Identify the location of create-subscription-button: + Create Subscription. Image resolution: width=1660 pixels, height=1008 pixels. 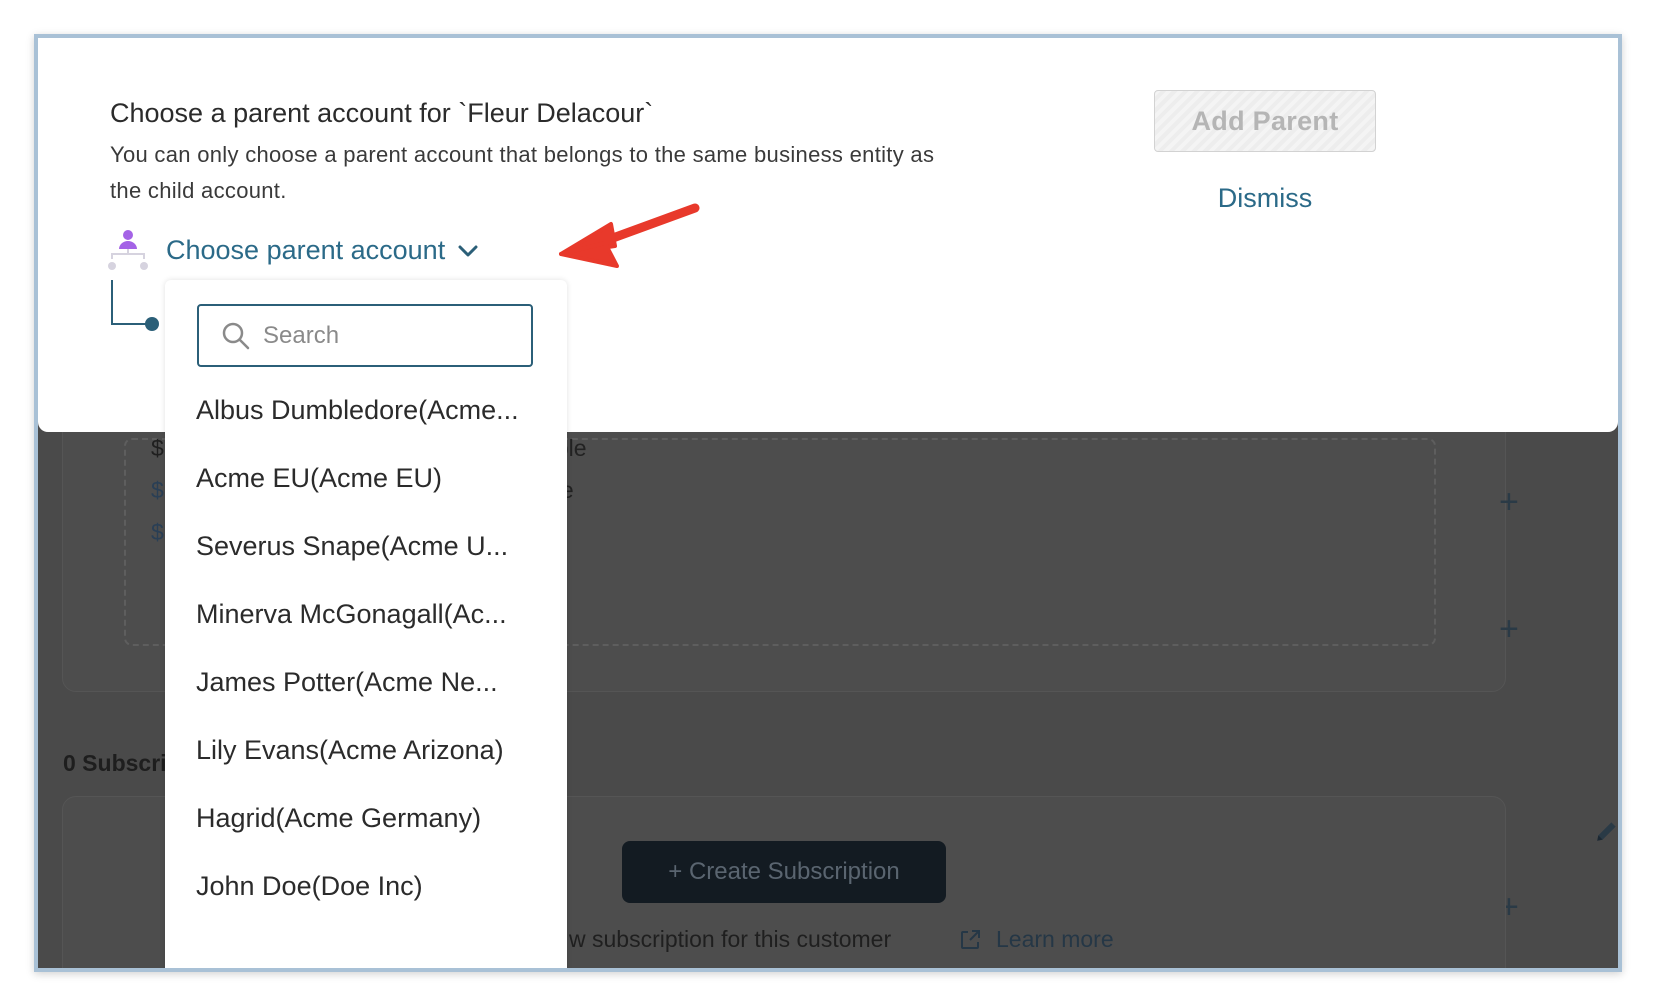
(784, 872).